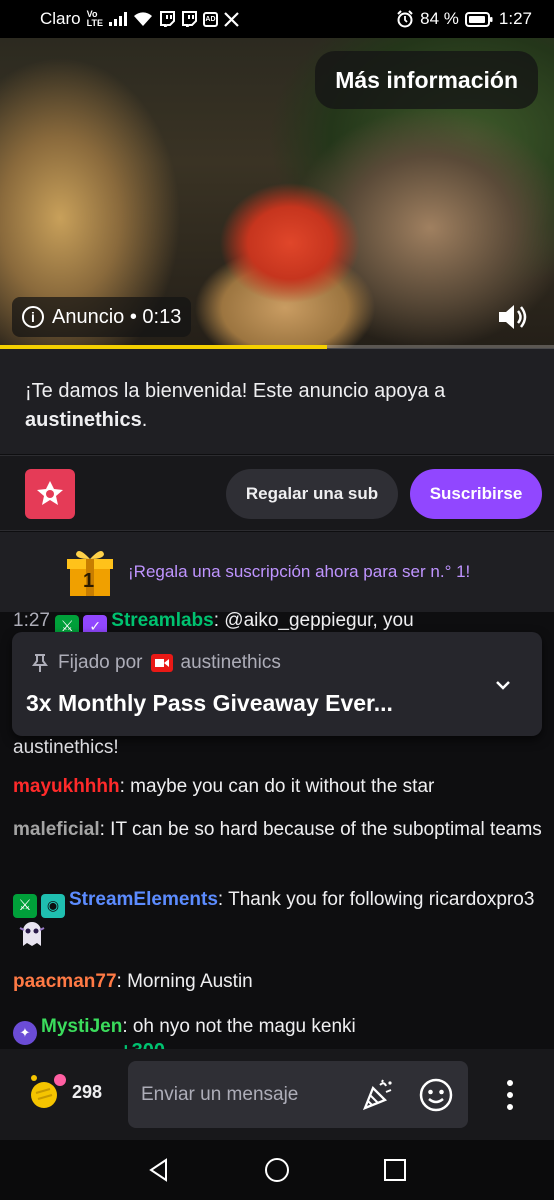 The image size is (554, 1200). Describe the element at coordinates (117, 316) in the screenshot. I see `ad-label: Anuncio • 0:13` at that location.